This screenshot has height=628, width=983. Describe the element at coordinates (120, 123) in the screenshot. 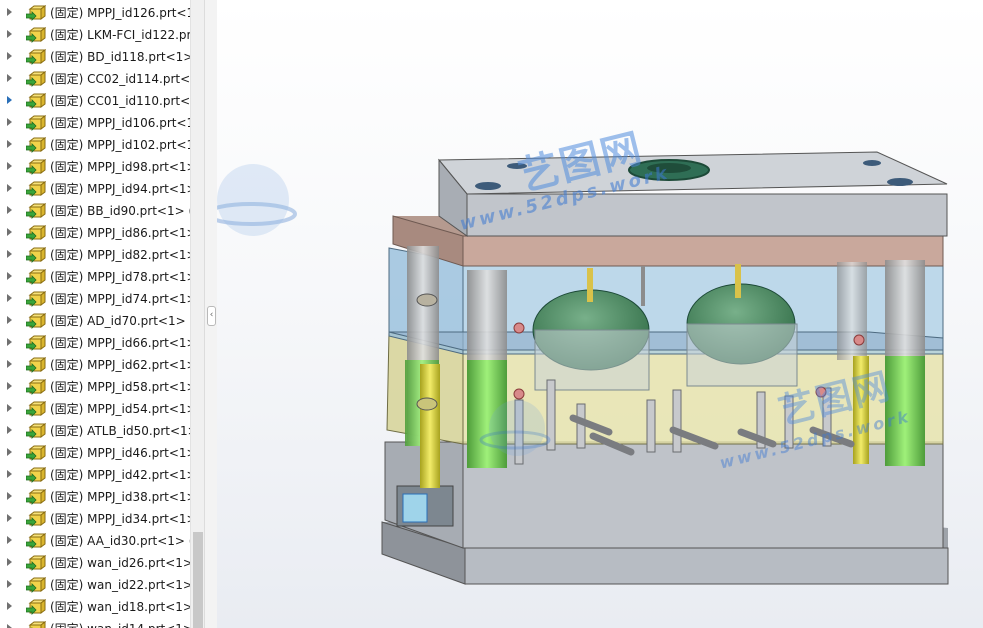

I see `tree-item-label: (固定) MPPJ_id106.prt<1` at that location.